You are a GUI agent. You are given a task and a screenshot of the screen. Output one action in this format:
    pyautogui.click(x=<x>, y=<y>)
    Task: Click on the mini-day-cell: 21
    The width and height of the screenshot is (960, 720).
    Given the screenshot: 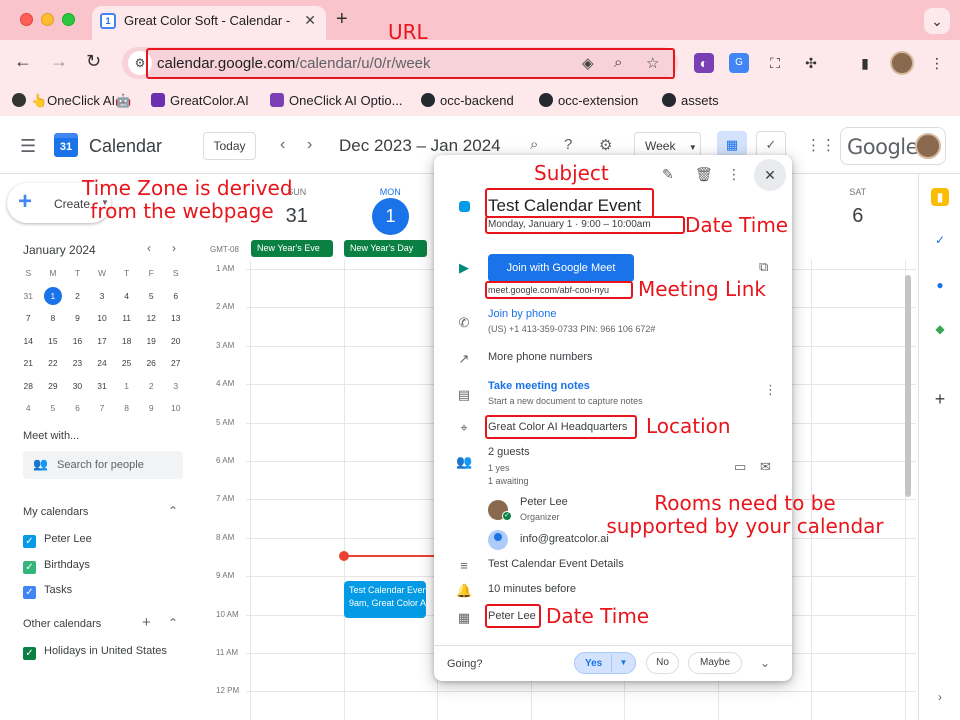 What is the action you would take?
    pyautogui.click(x=28, y=363)
    